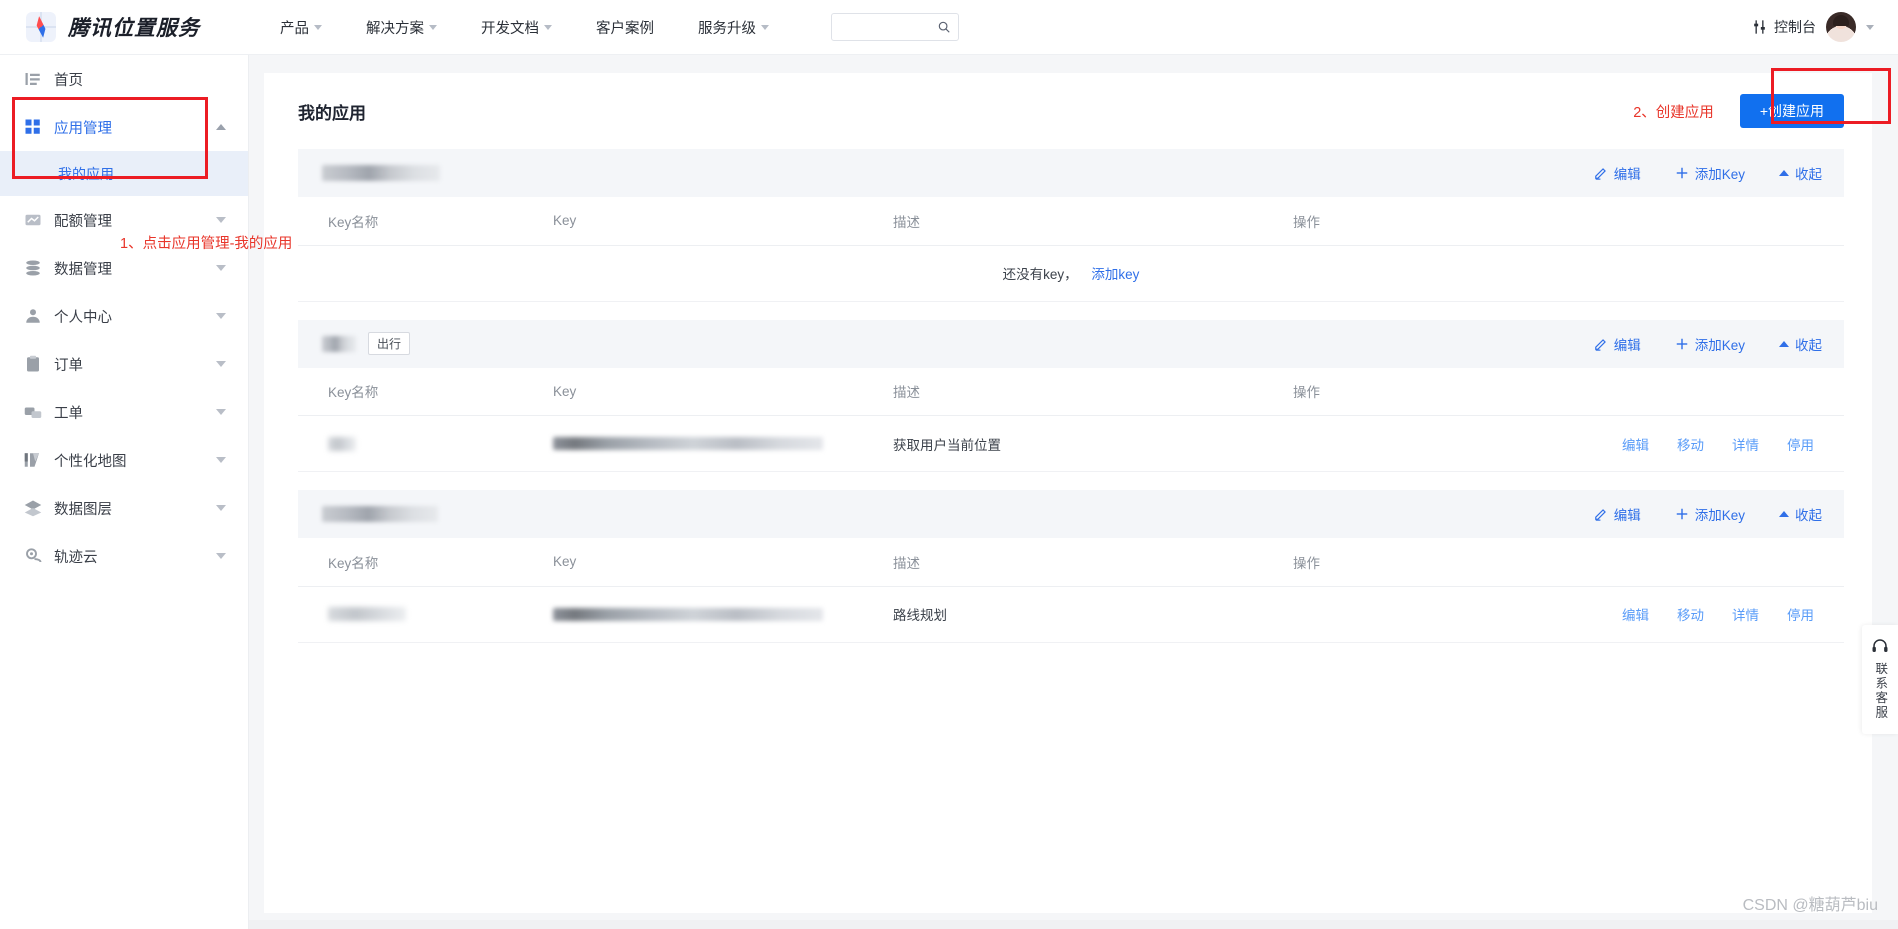 This screenshot has width=1898, height=929. I want to click on cell-key-name, so click(425, 443).